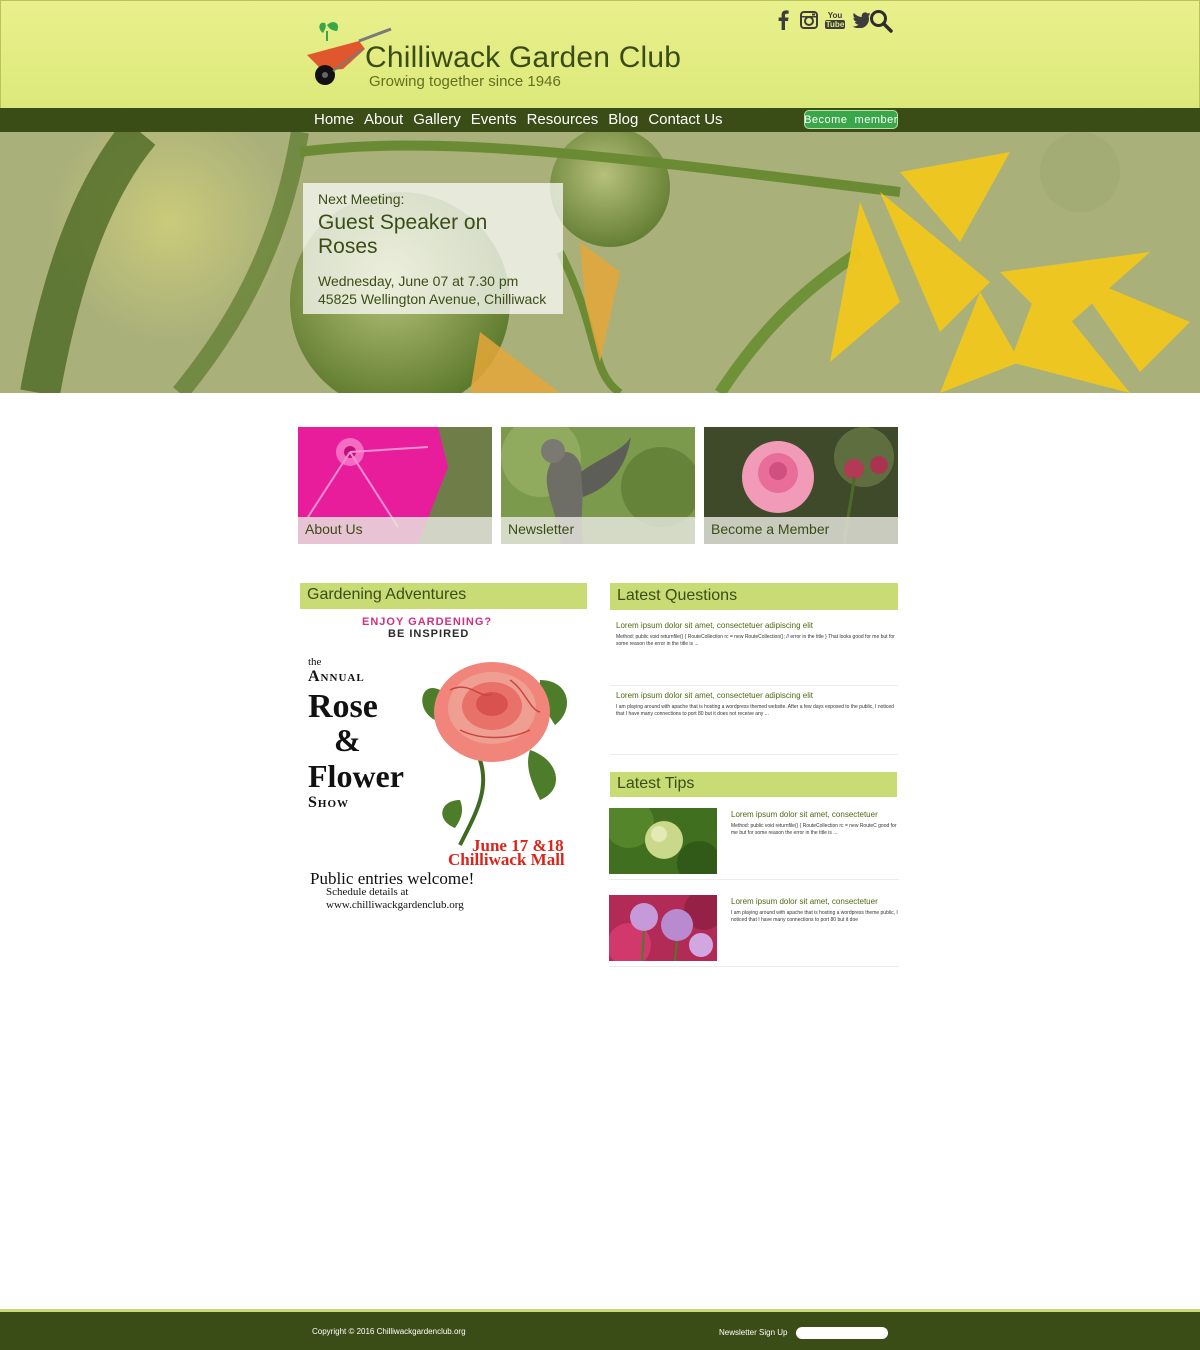  What do you see at coordinates (356, 776) in the screenshot?
I see `poster-flower: Flower` at bounding box center [356, 776].